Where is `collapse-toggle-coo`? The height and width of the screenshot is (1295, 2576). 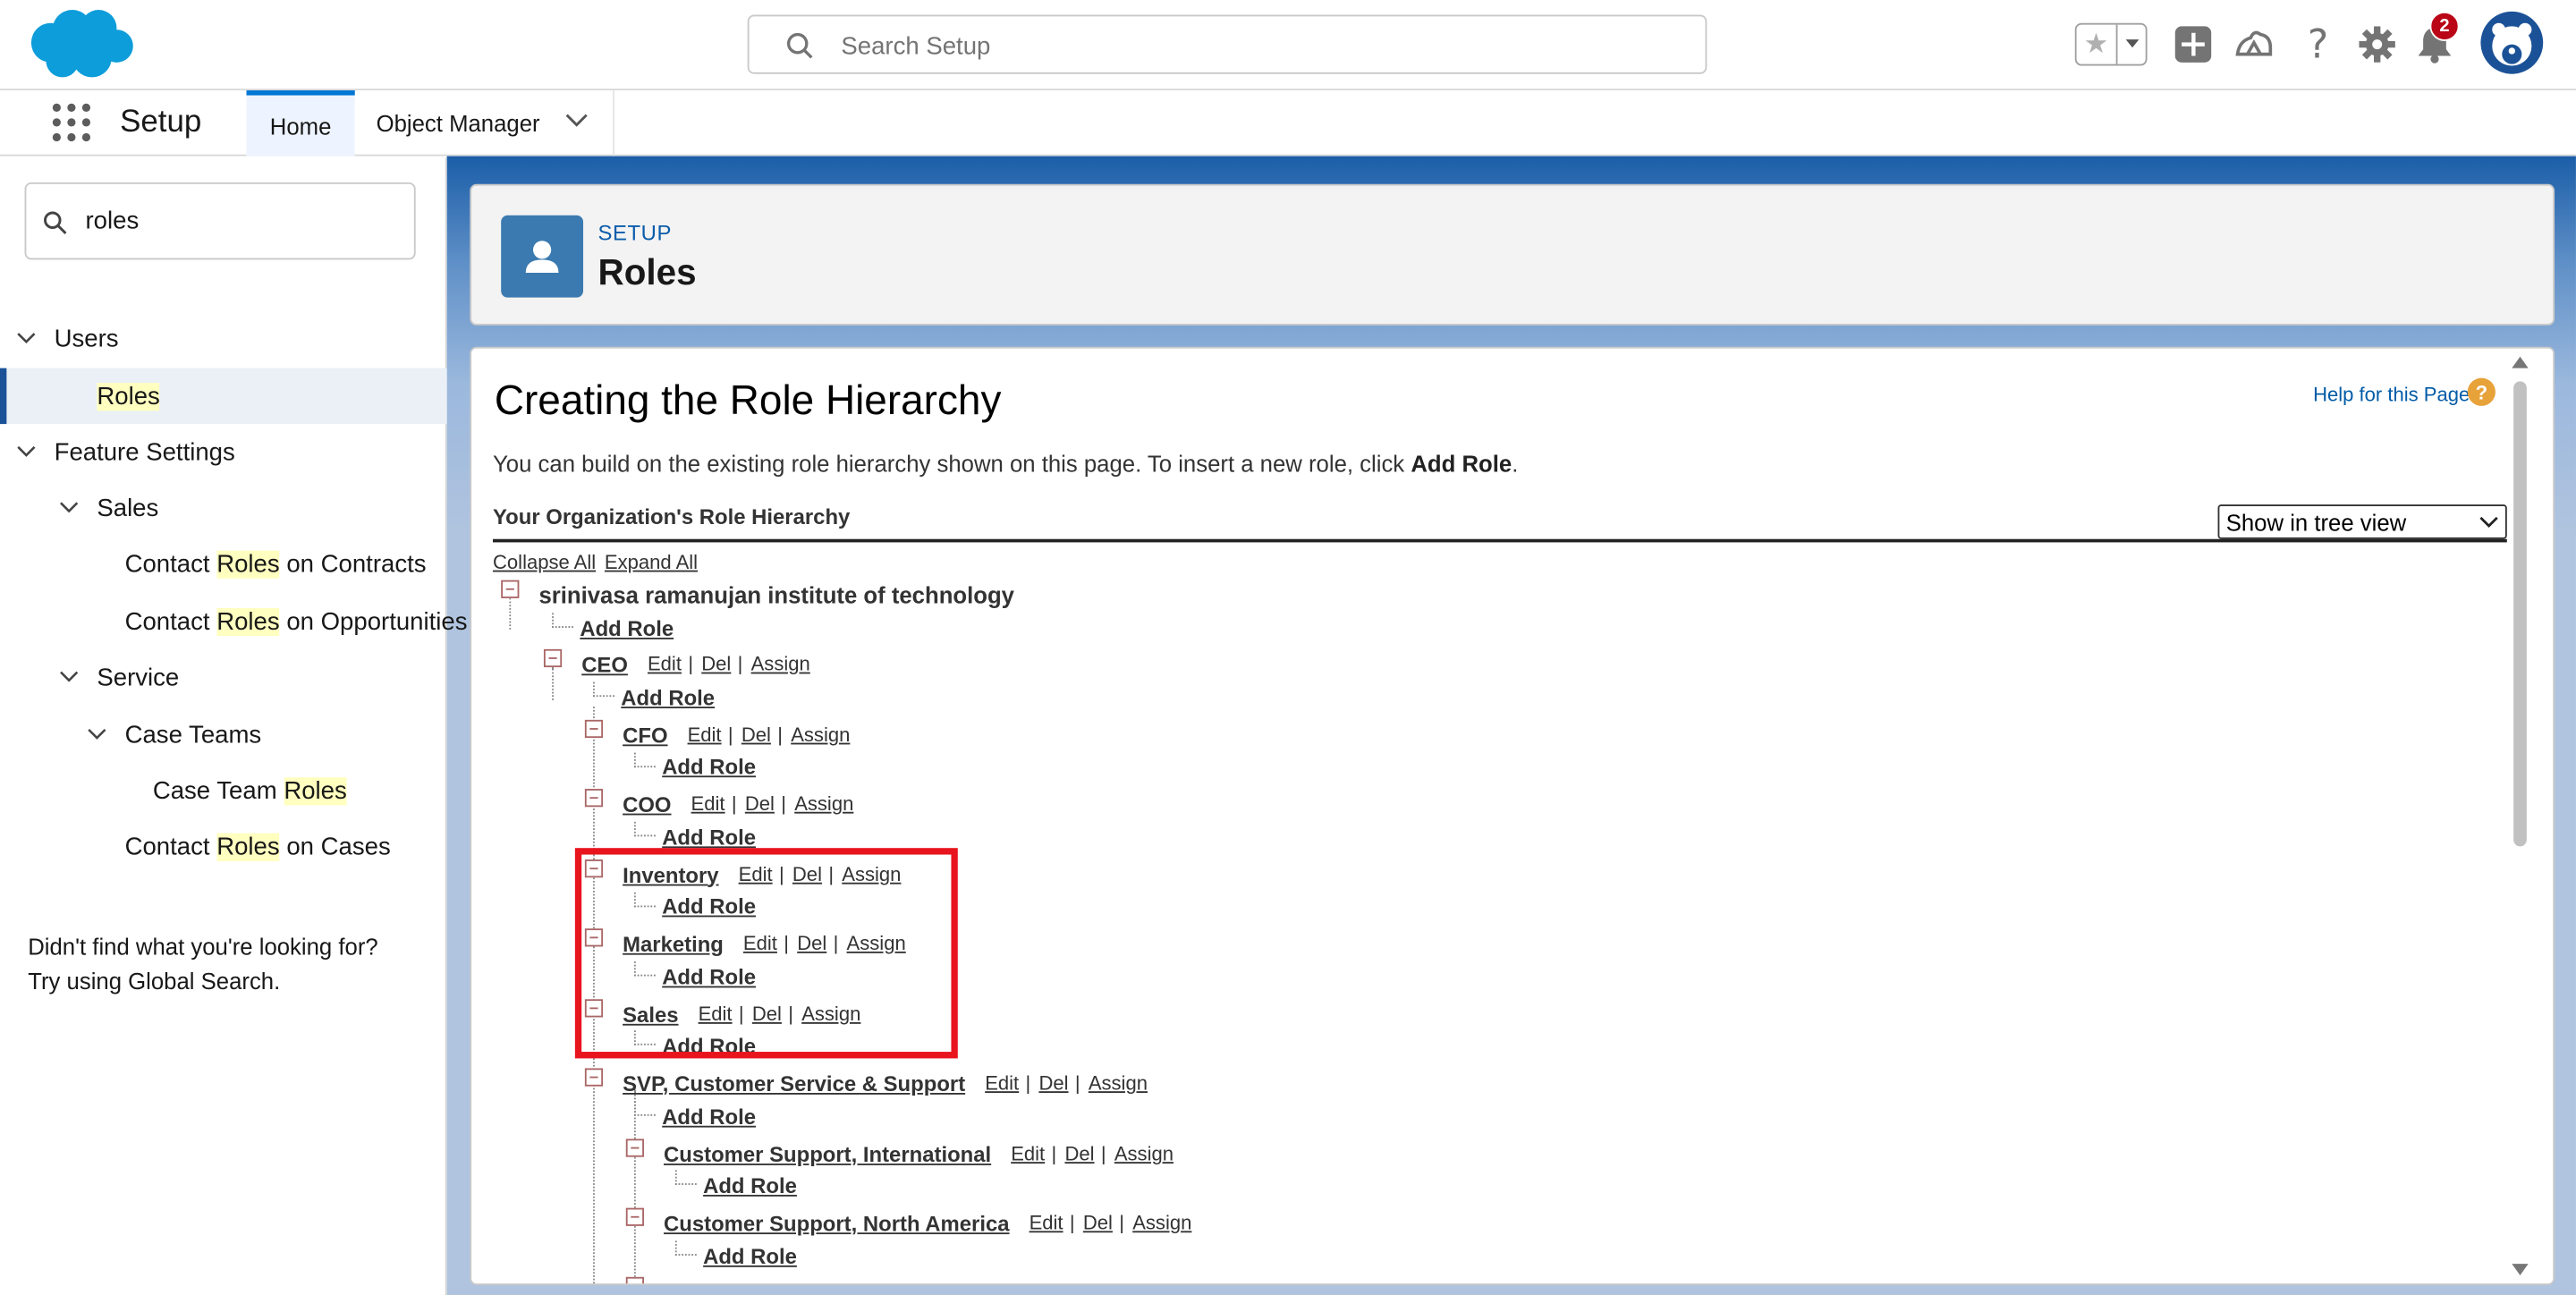
collapse-toggle-coo is located at coordinates (594, 798).